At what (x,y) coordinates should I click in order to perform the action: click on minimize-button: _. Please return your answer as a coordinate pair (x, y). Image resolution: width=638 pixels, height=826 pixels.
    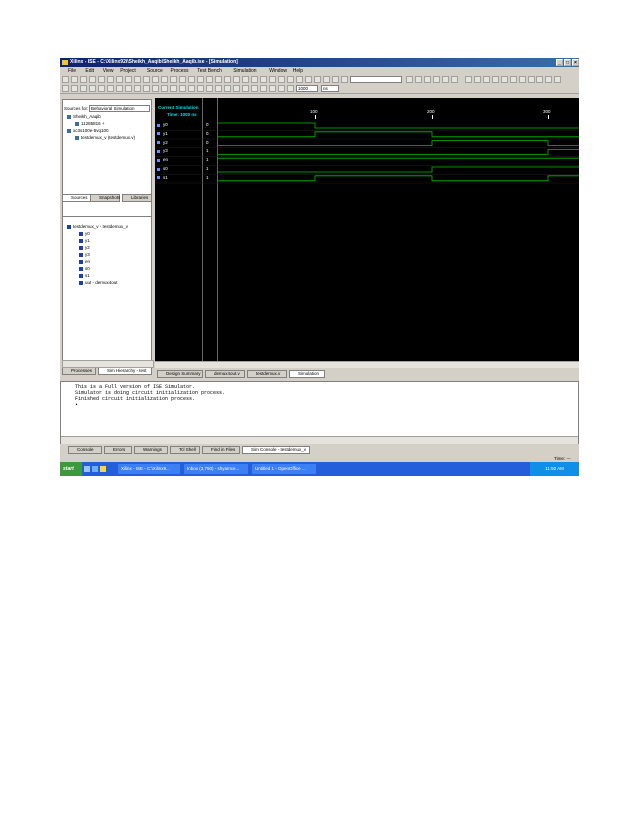
    Looking at the image, I should click on (559, 62).